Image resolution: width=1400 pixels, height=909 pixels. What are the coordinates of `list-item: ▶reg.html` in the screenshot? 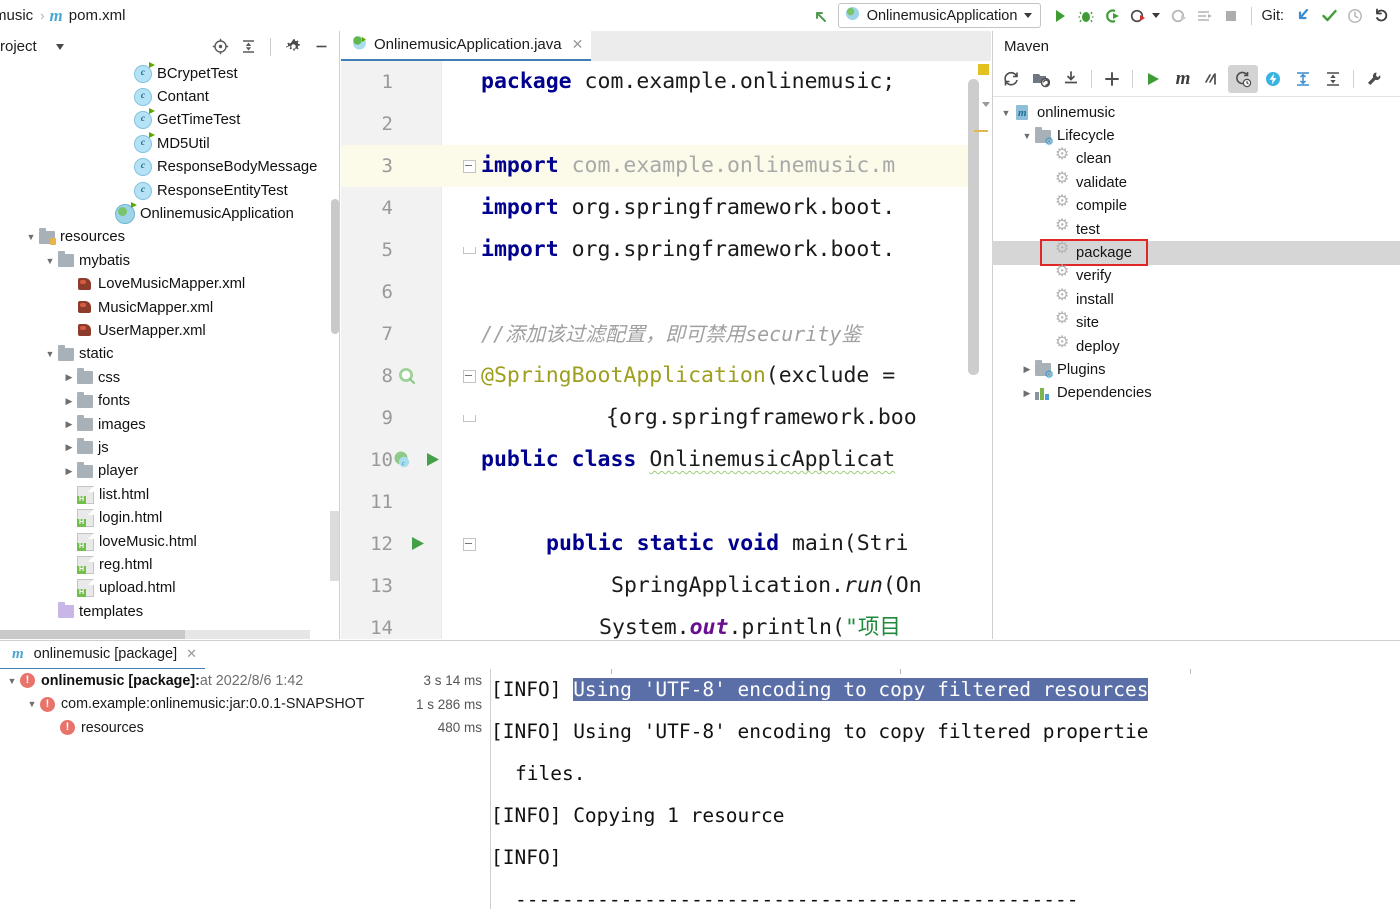 It's located at (166, 564).